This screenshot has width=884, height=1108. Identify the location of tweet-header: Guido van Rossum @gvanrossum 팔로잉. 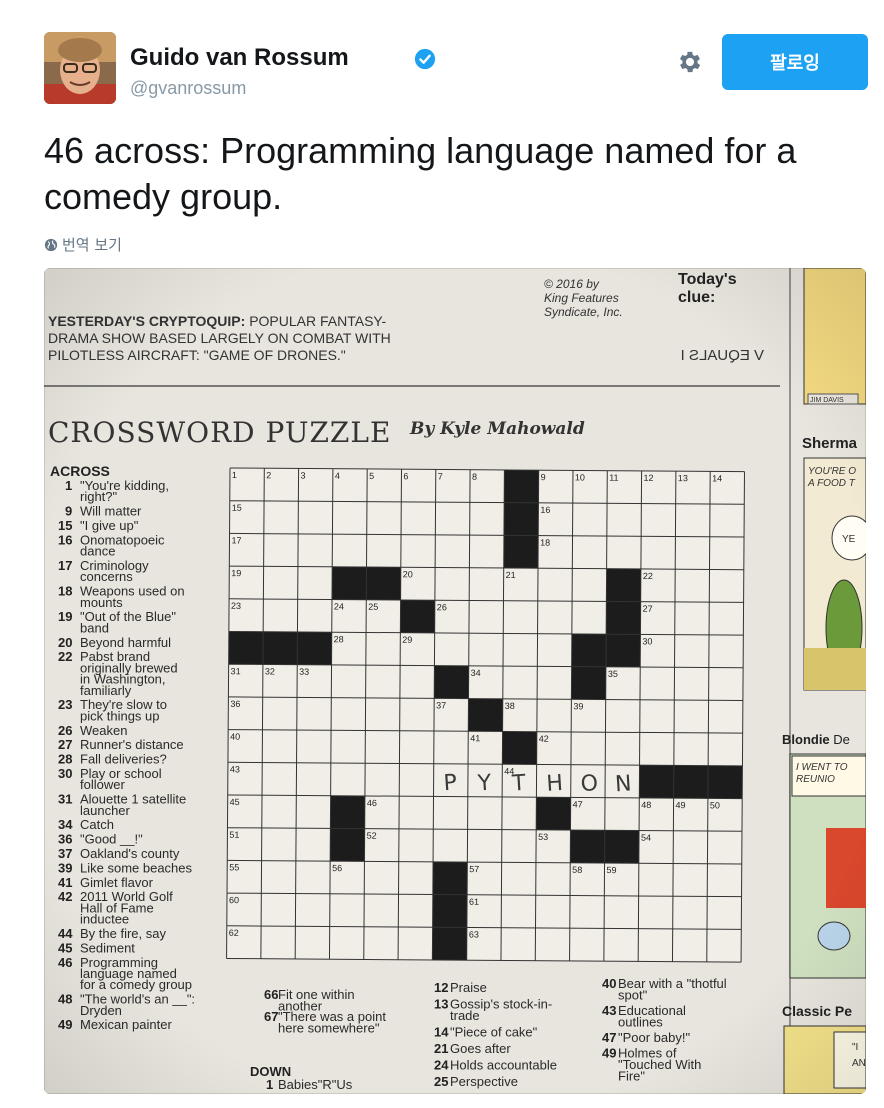
(456, 69).